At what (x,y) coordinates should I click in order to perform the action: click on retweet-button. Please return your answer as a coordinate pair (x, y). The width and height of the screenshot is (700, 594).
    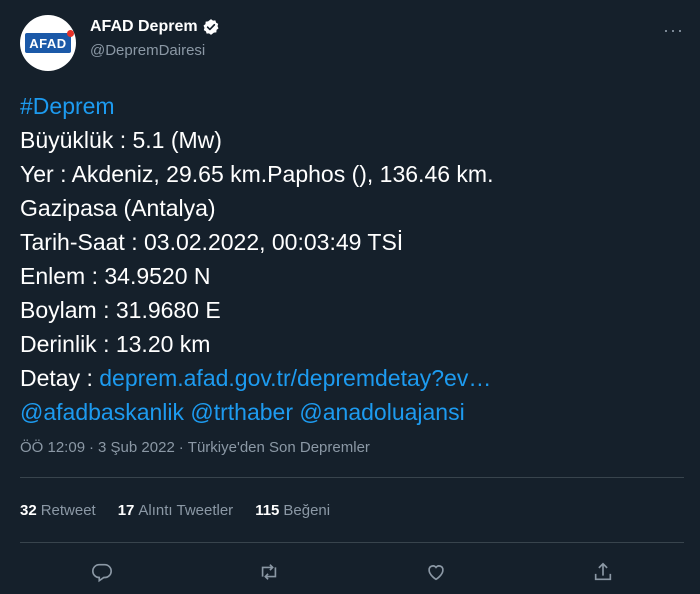
    Looking at the image, I should click on (269, 572).